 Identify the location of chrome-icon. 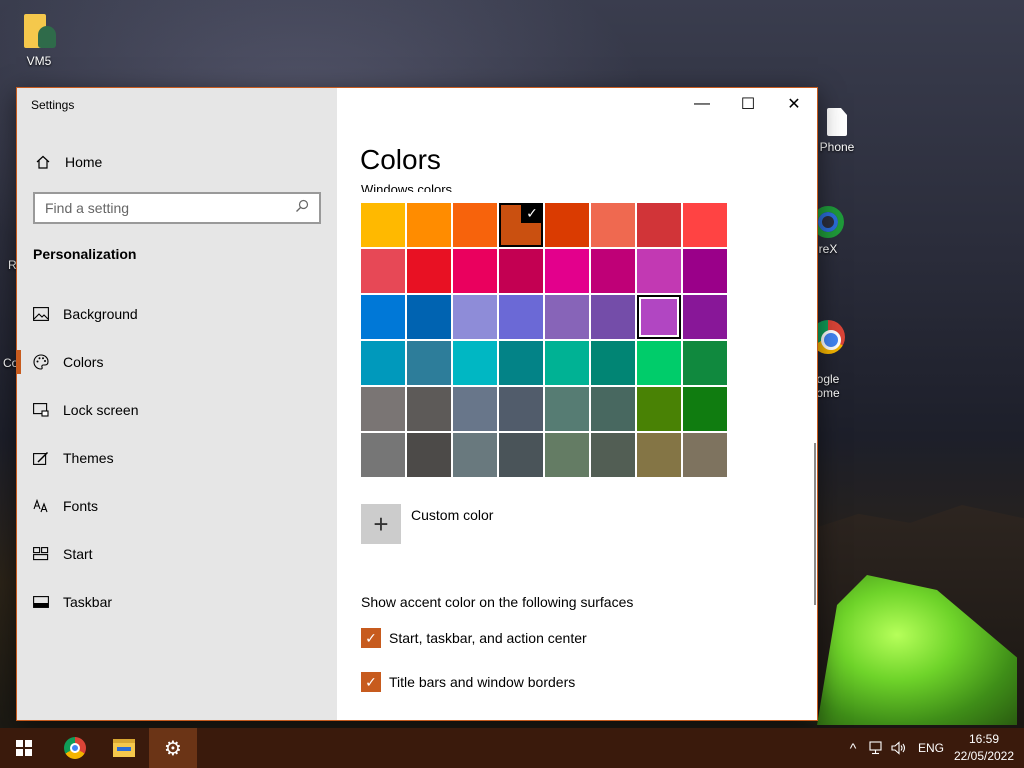
(75, 748).